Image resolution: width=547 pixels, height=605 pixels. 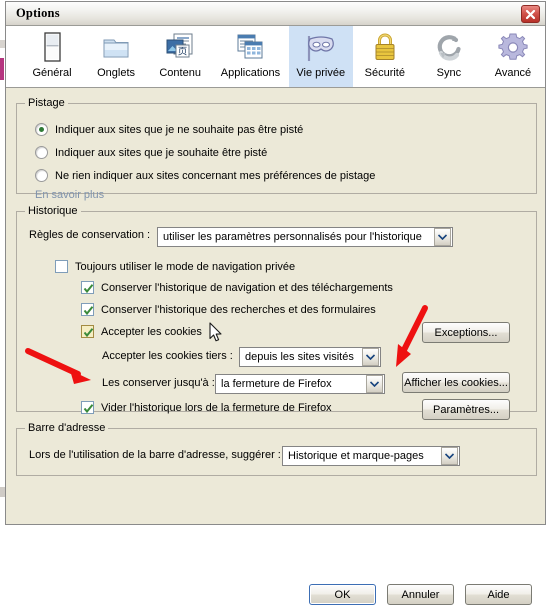 What do you see at coordinates (276, 384) in the screenshot?
I see `keep-until-value: la fermeture de Firefox` at bounding box center [276, 384].